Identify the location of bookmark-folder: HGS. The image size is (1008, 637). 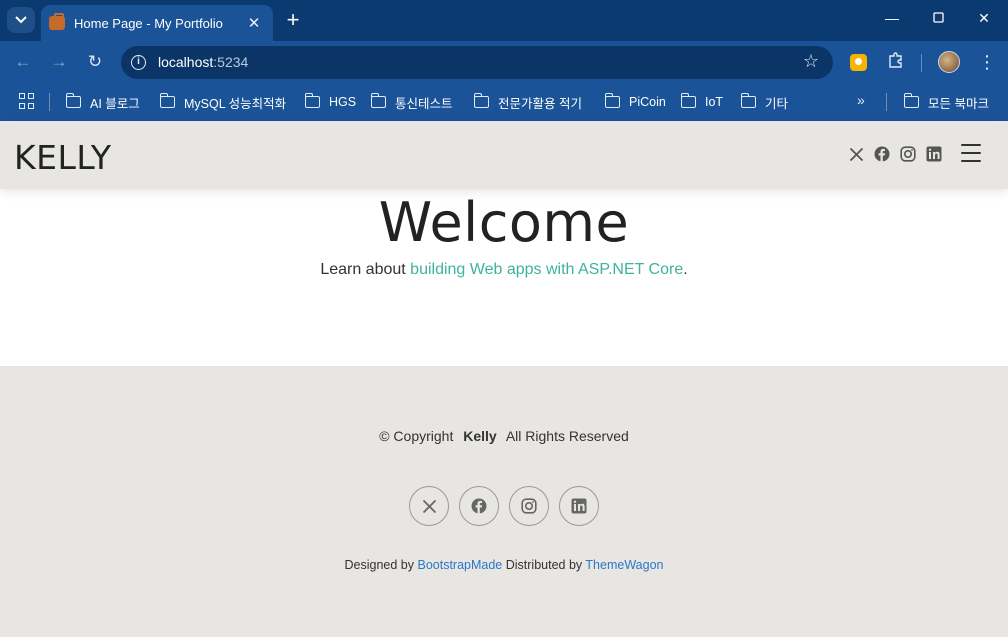
(330, 102).